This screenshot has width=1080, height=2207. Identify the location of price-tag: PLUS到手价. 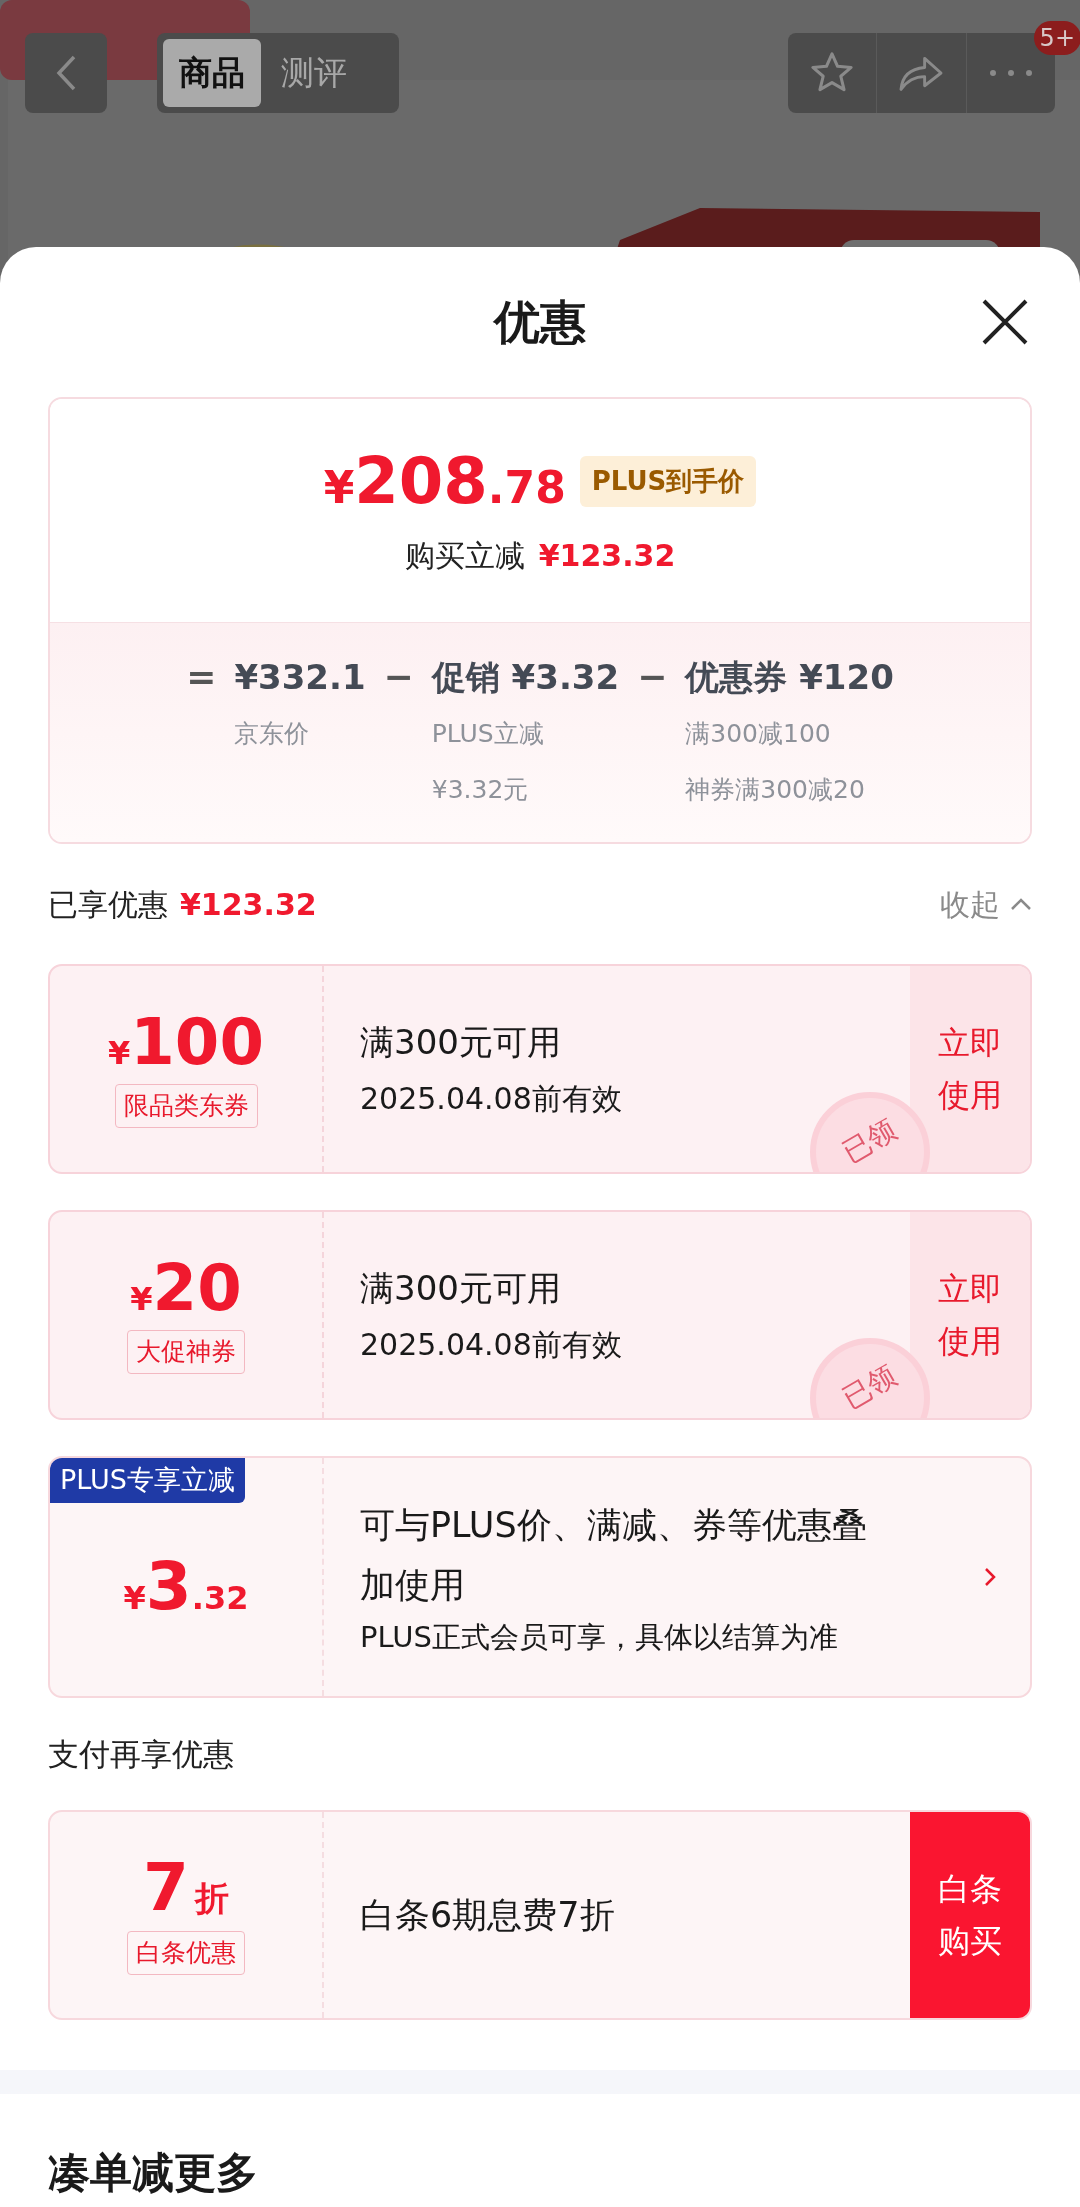
(668, 481).